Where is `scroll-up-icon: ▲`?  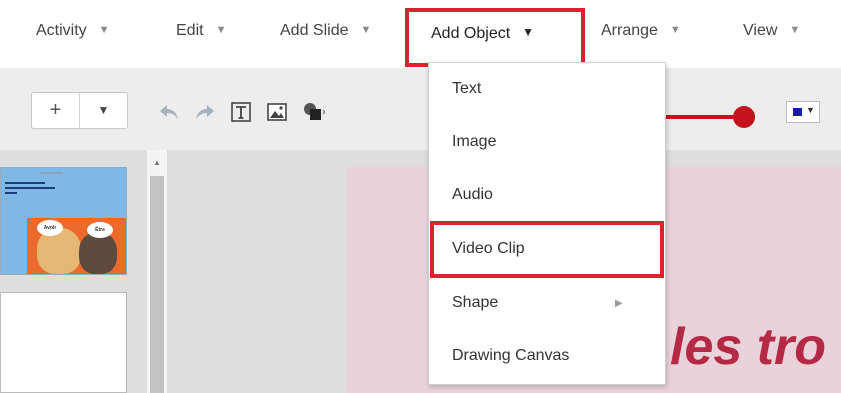
scroll-up-icon: ▲ is located at coordinates (157, 162).